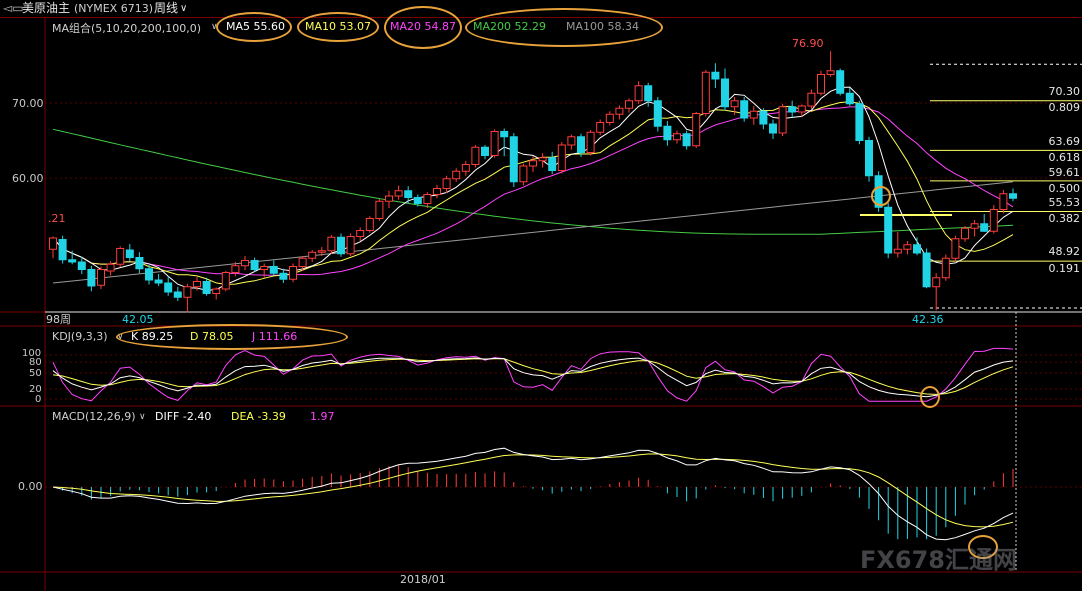  Describe the element at coordinates (533, 377) in the screenshot. I see `kdj-k-line` at that location.